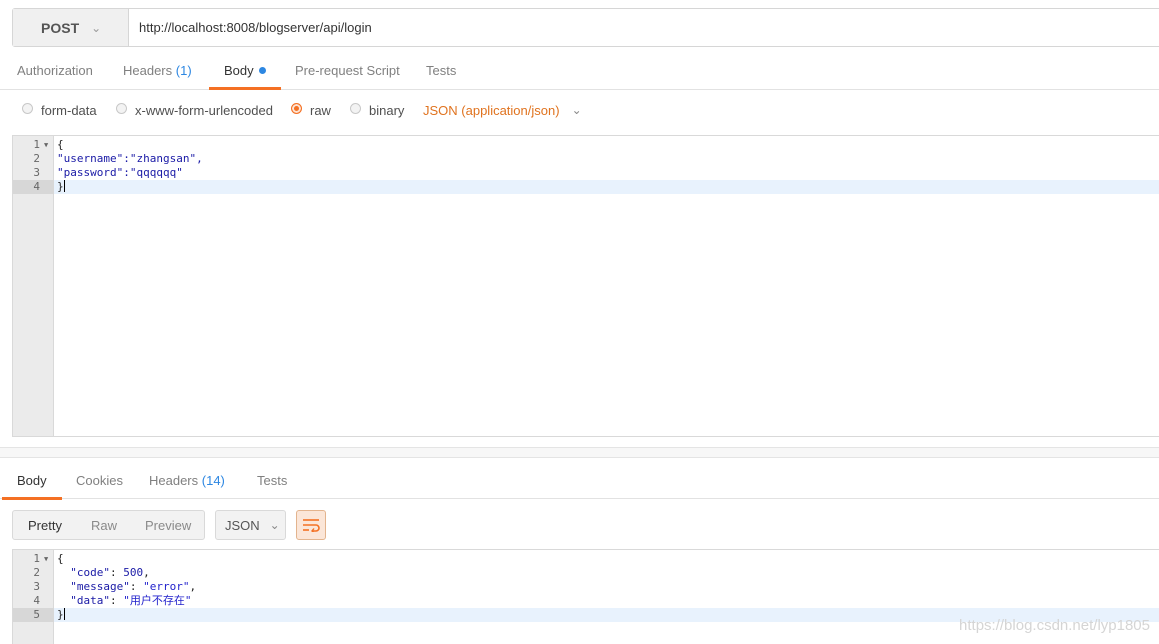  Describe the element at coordinates (586, 587) in the screenshot. I see `code-line: 3 "message": "error",` at that location.